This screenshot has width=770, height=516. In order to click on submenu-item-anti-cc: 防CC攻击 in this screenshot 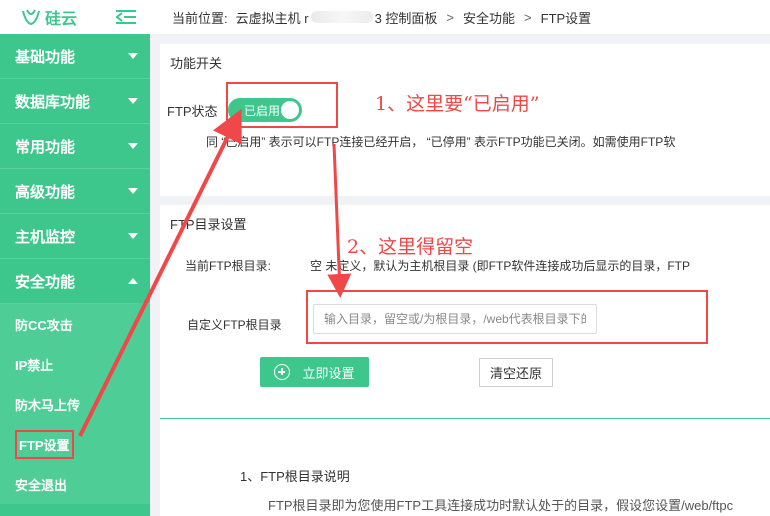, I will do `click(75, 324)`.